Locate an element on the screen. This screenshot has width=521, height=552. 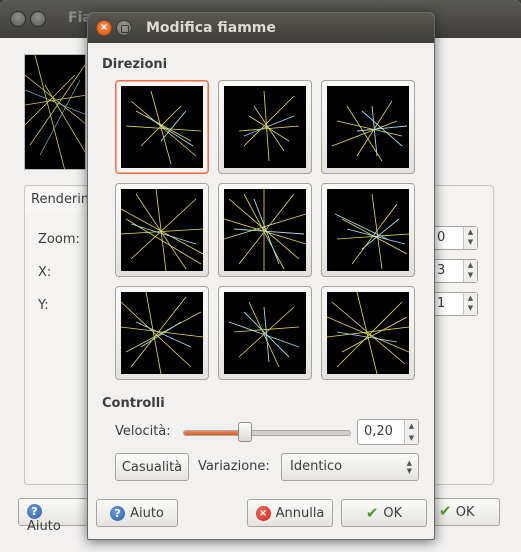
x-label: X: is located at coordinates (45, 272).